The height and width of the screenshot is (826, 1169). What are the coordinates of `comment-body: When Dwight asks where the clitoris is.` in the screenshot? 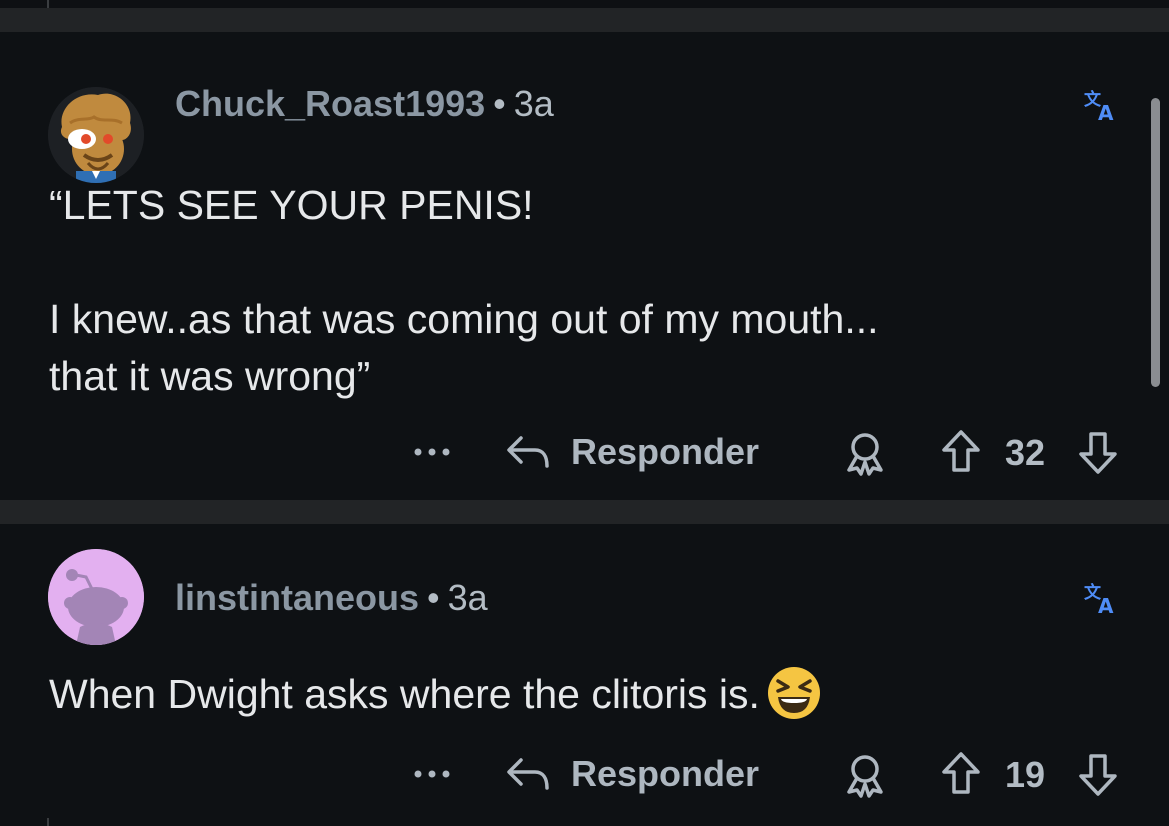 It's located at (435, 695).